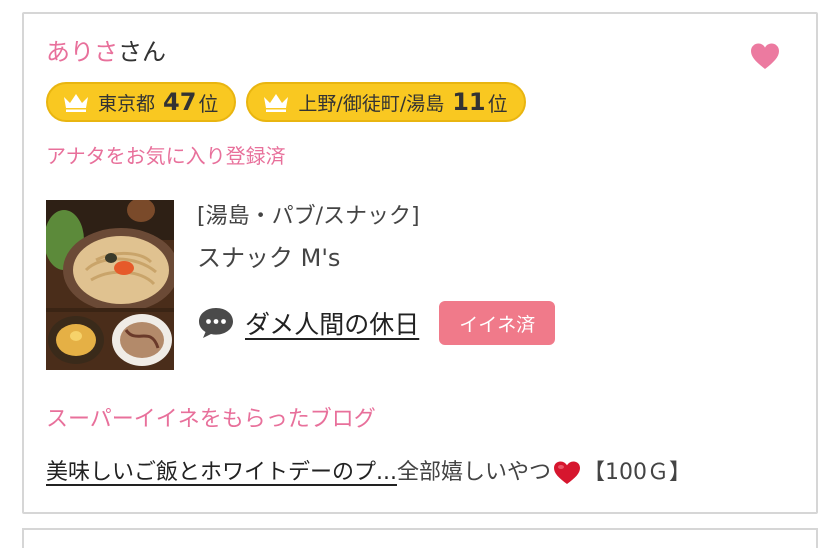 The width and height of the screenshot is (840, 548). Describe the element at coordinates (268, 258) in the screenshot. I see `shop-name: スナック M's` at that location.